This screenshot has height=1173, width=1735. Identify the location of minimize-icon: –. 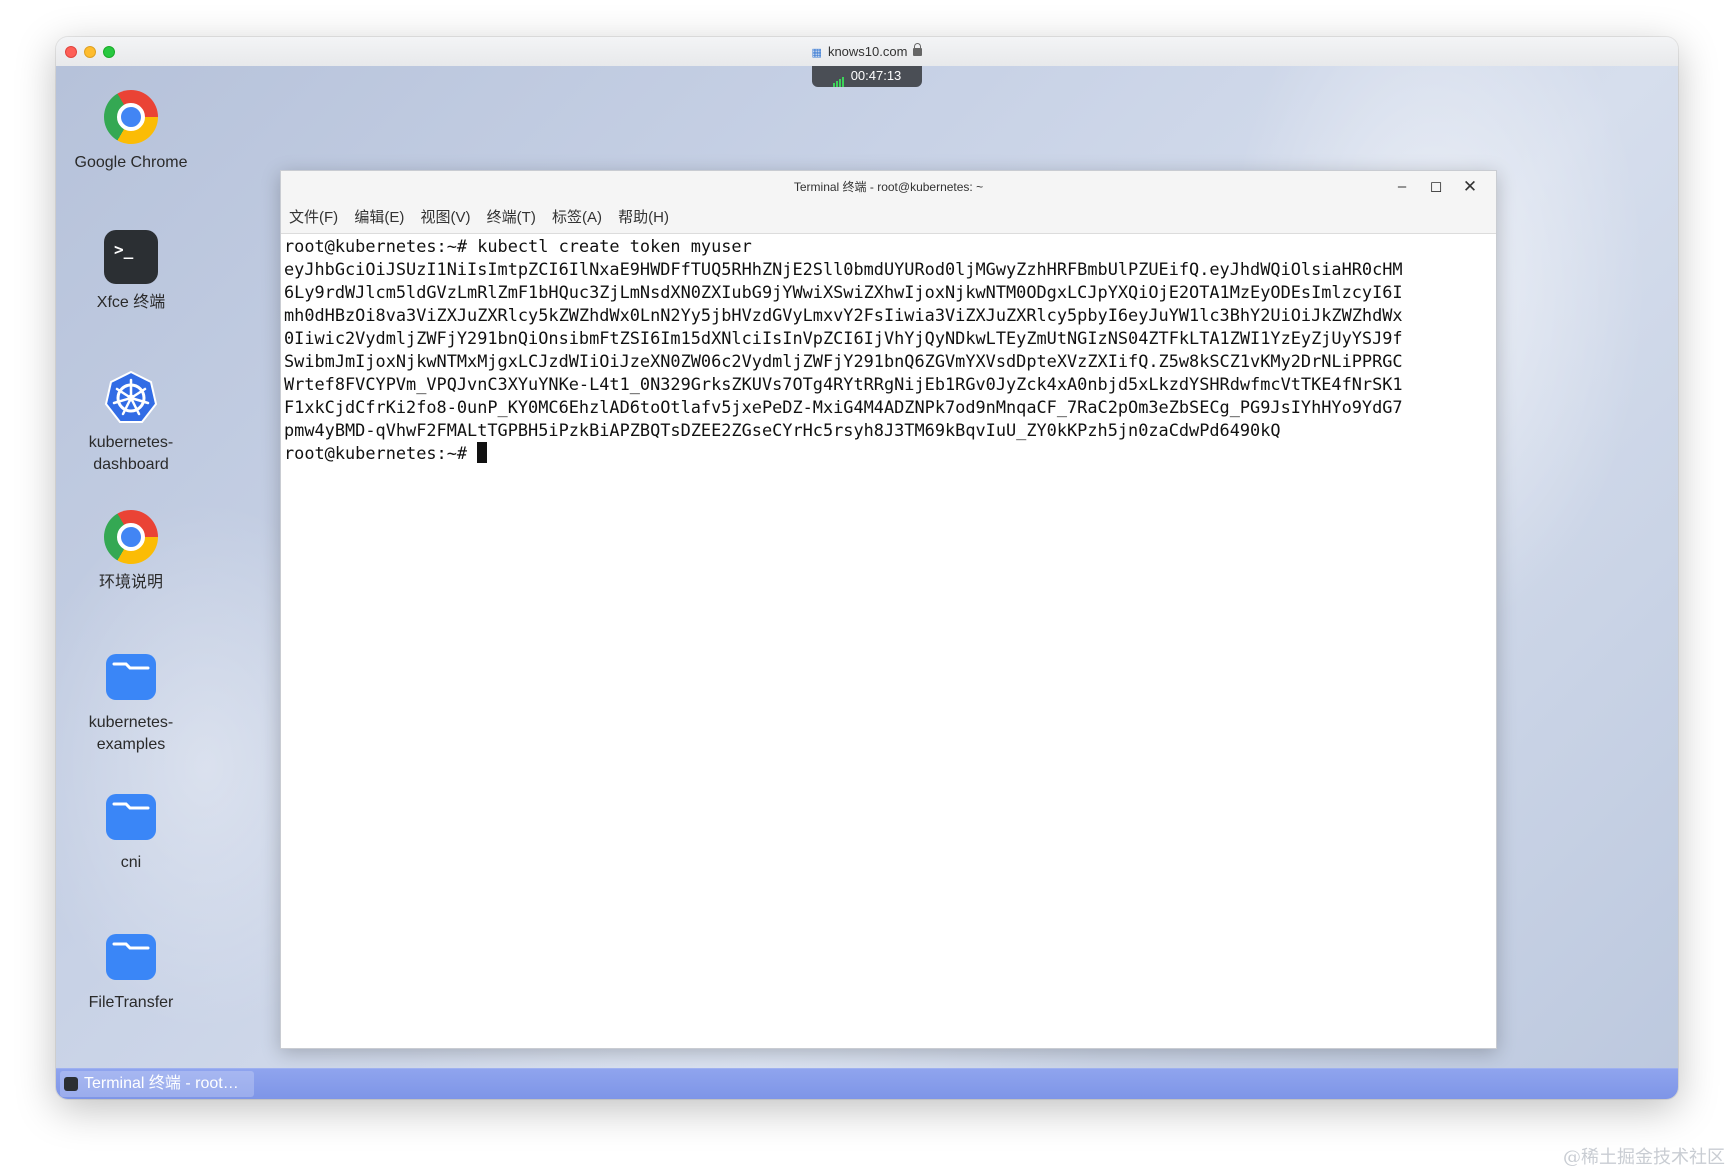
(1402, 187).